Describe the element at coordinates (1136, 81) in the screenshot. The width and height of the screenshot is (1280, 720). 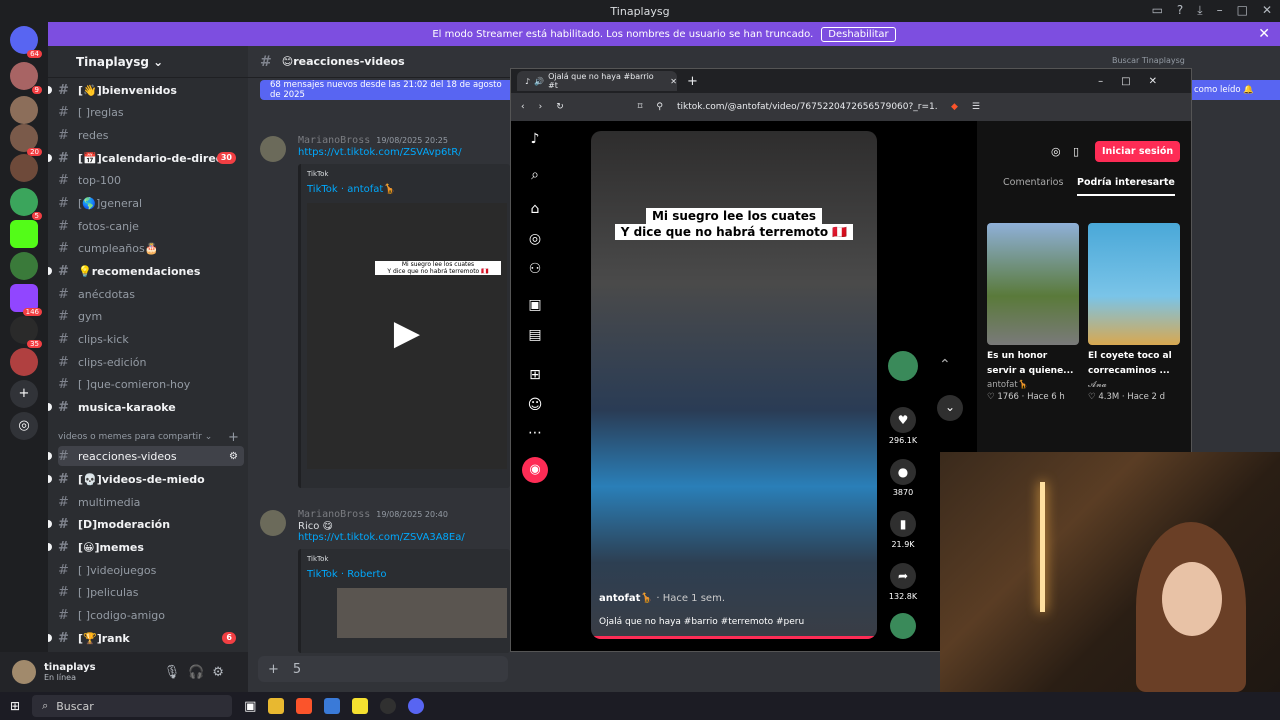
I see `window-controls: –□✕` at that location.